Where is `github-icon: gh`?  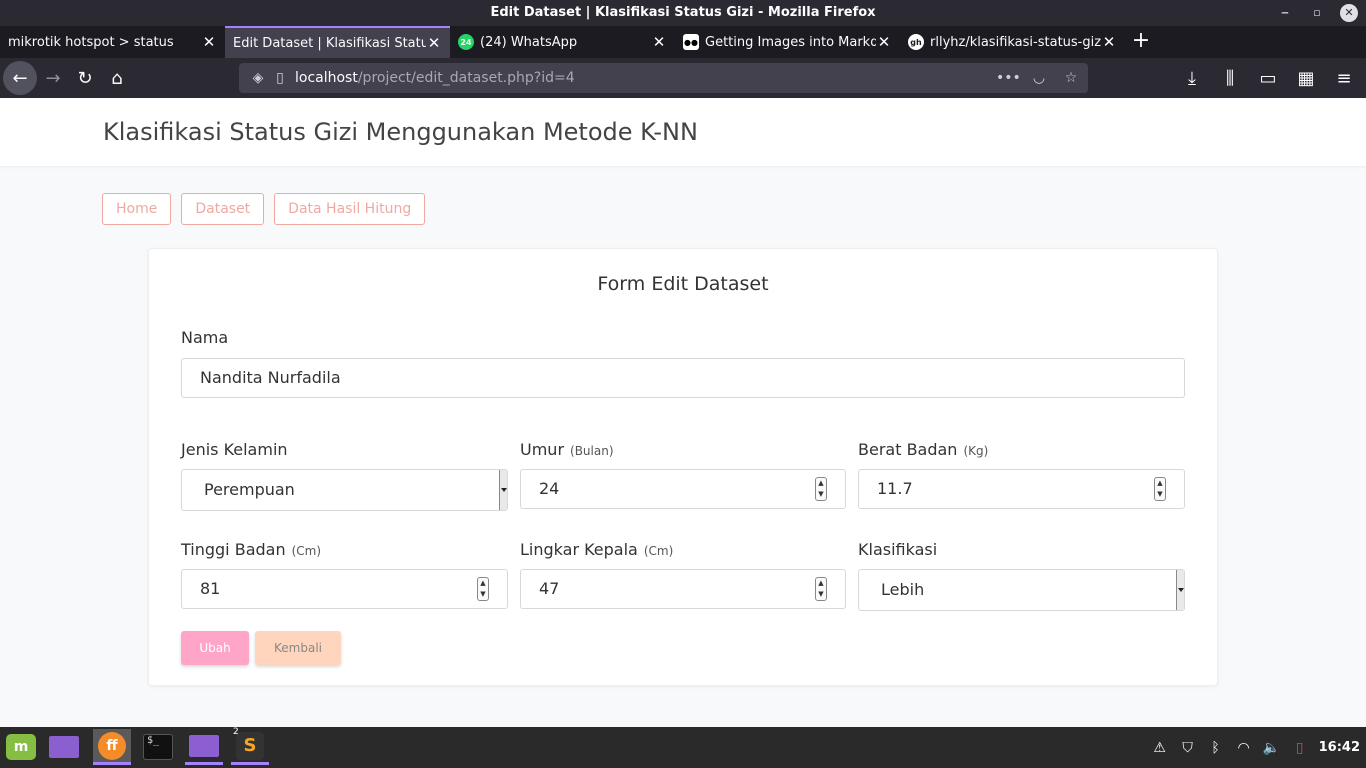
github-icon: gh is located at coordinates (916, 42).